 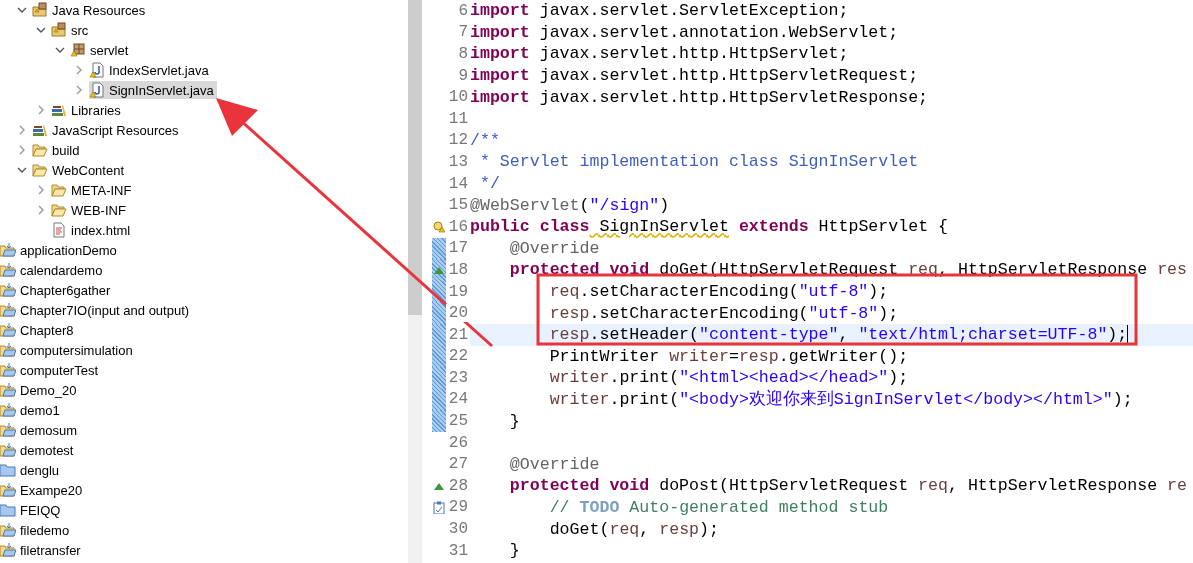 I want to click on code-line: // TODO Auto-generated method stub, so click(x=719, y=507).